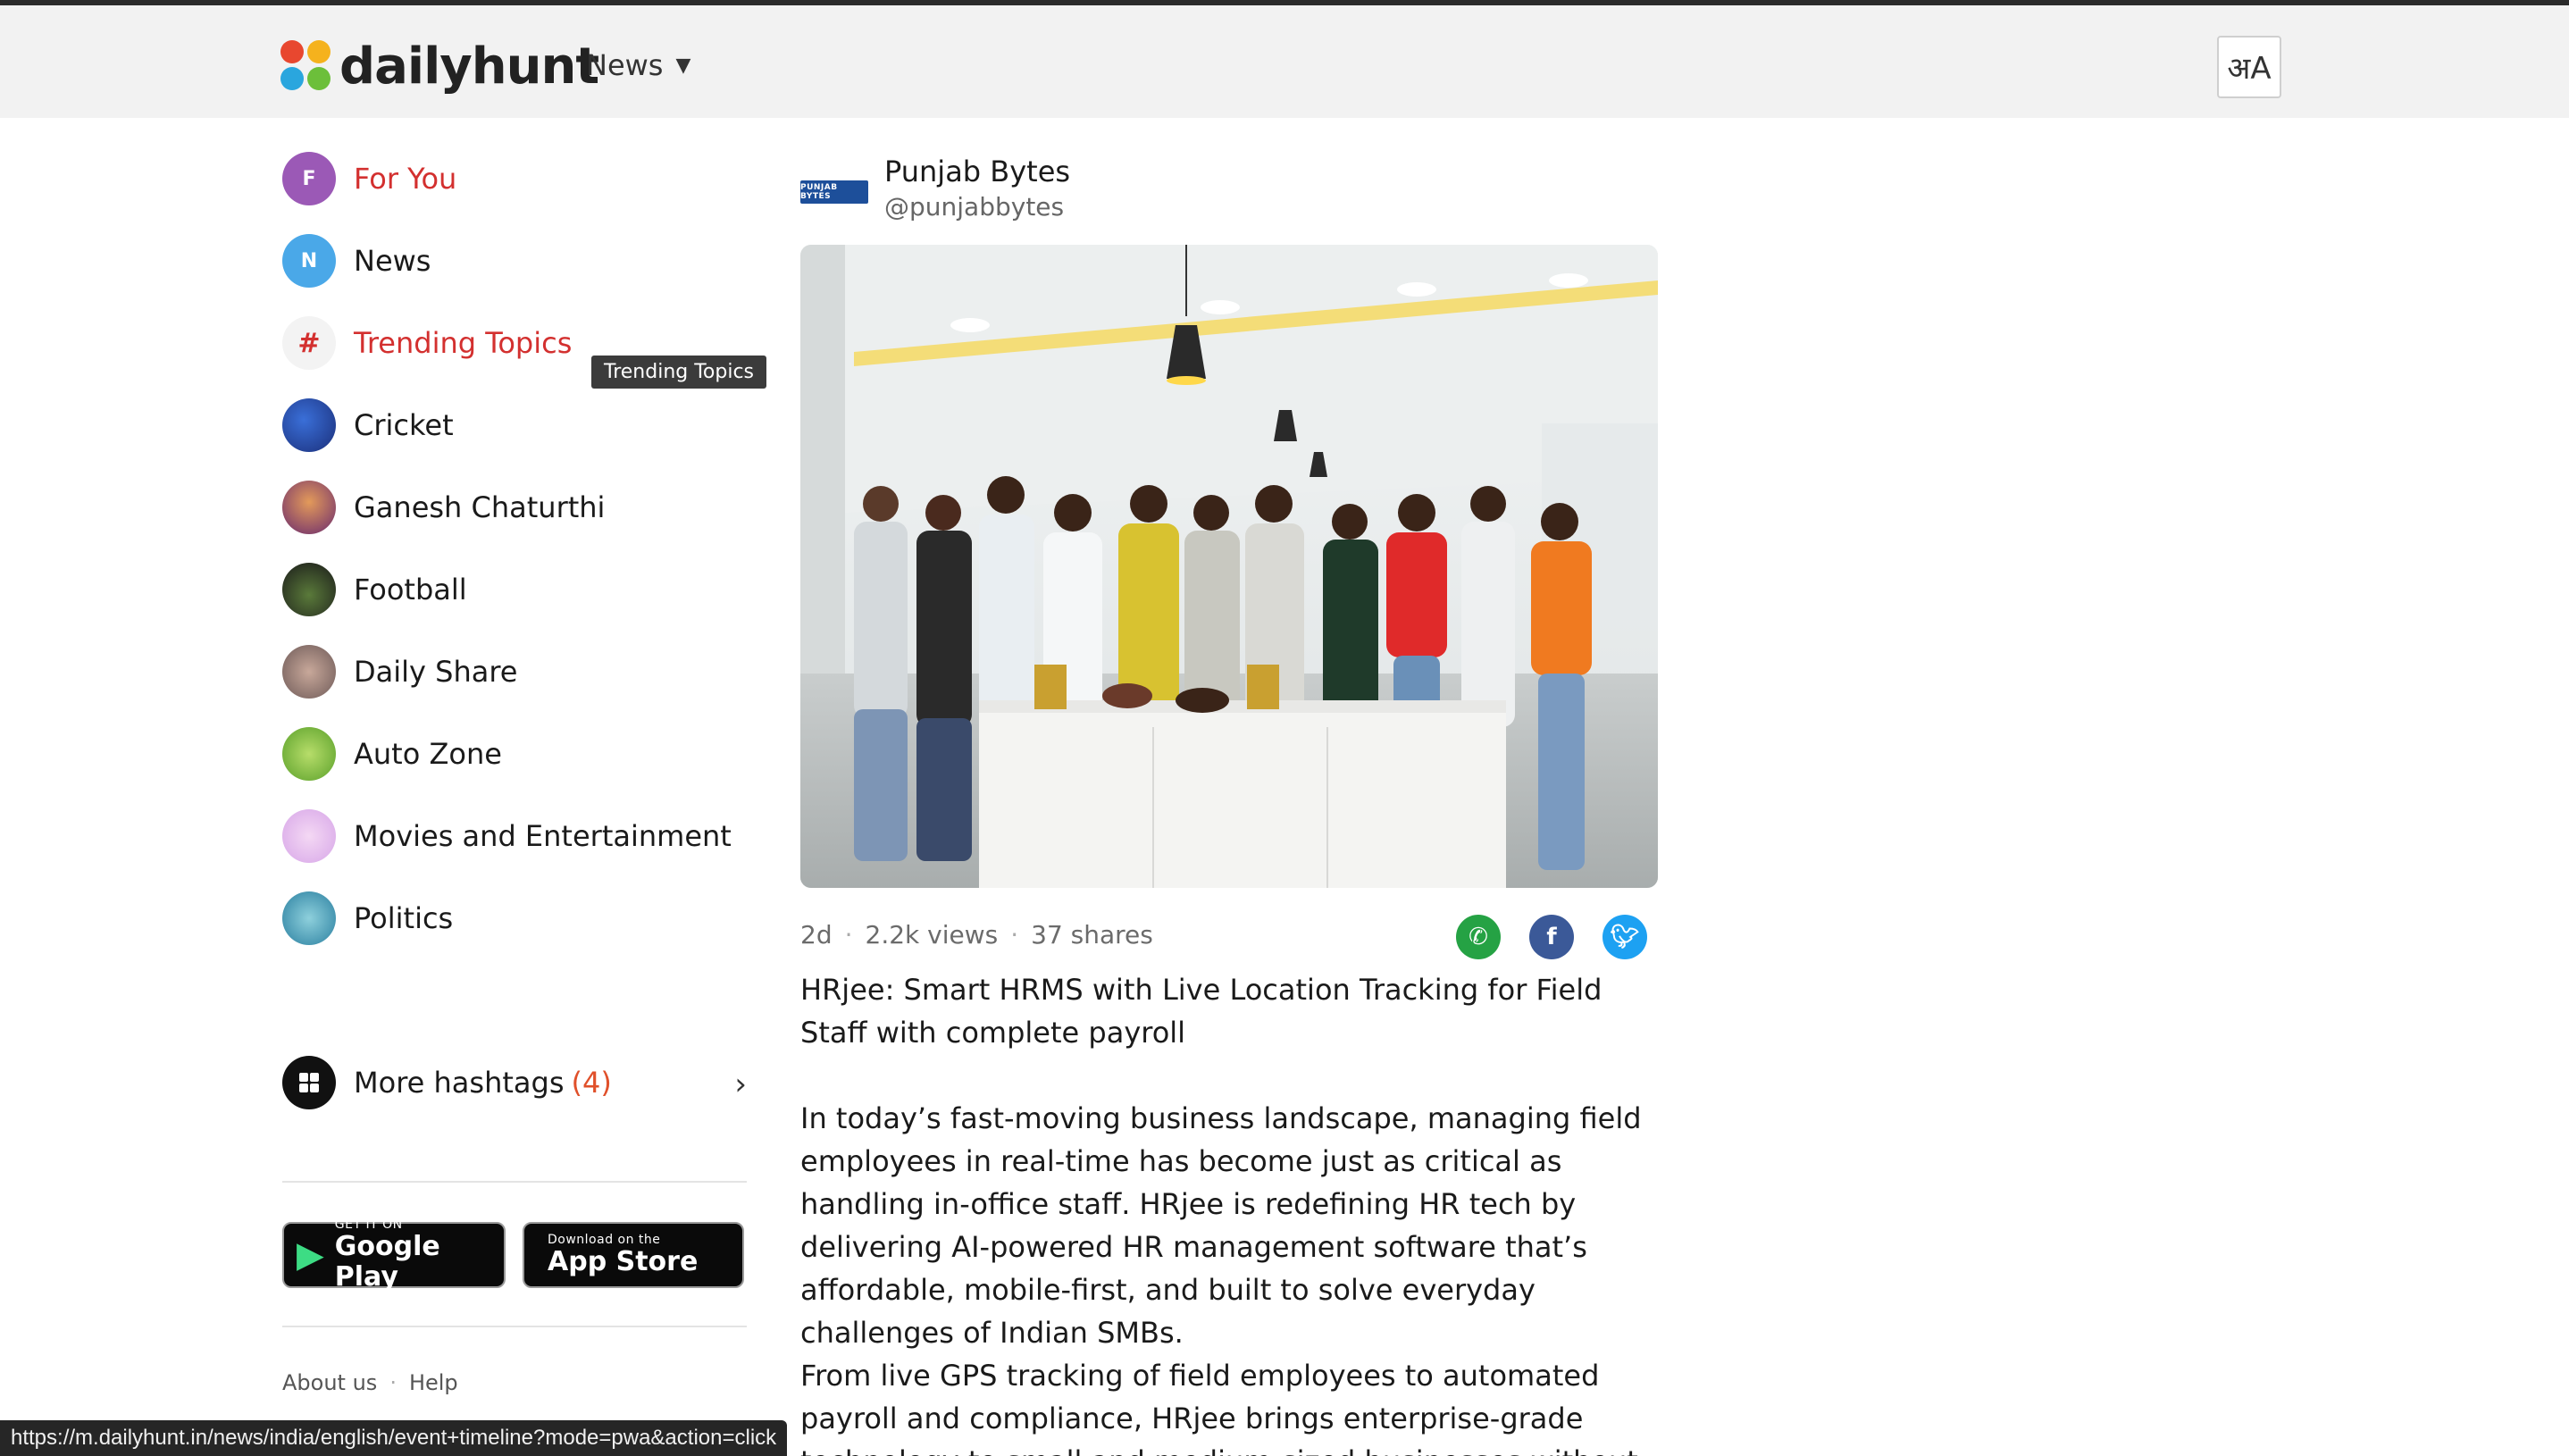 The height and width of the screenshot is (1456, 2569). I want to click on logo-mark-icon, so click(306, 66).